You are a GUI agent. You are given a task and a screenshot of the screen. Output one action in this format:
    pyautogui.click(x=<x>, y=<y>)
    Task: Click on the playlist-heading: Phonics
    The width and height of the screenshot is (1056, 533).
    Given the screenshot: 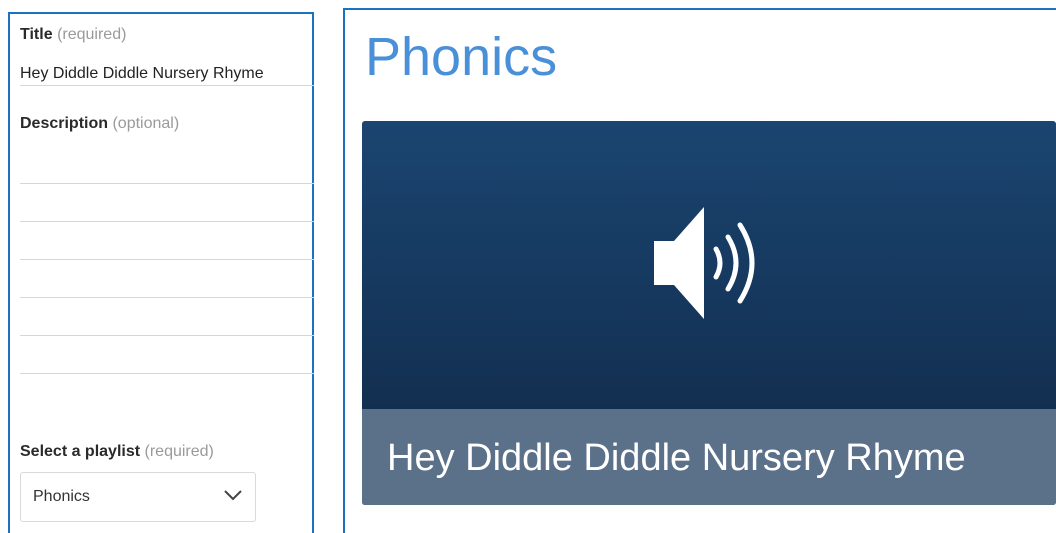 What is the action you would take?
    pyautogui.click(x=461, y=57)
    